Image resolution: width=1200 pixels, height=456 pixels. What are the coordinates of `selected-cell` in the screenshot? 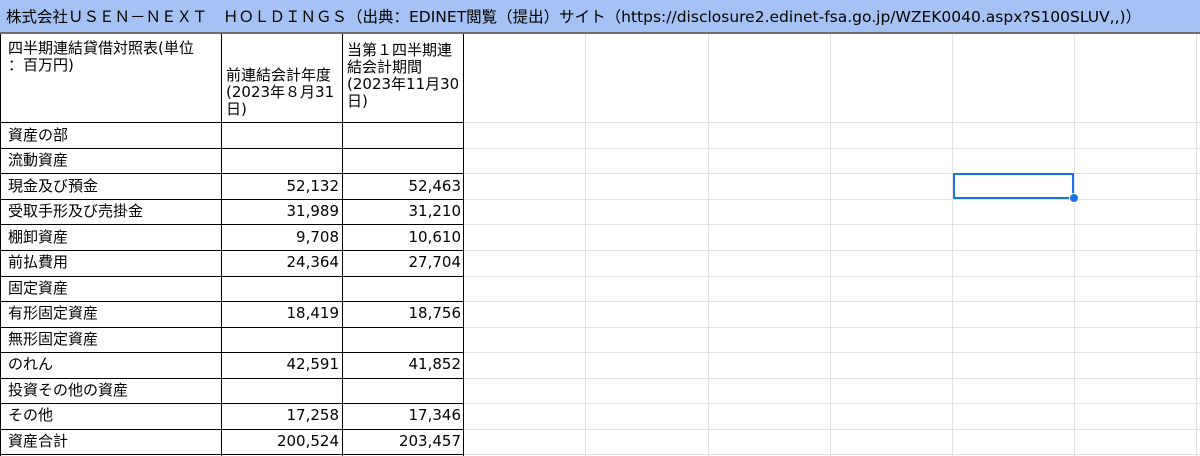 It's located at (1013, 186).